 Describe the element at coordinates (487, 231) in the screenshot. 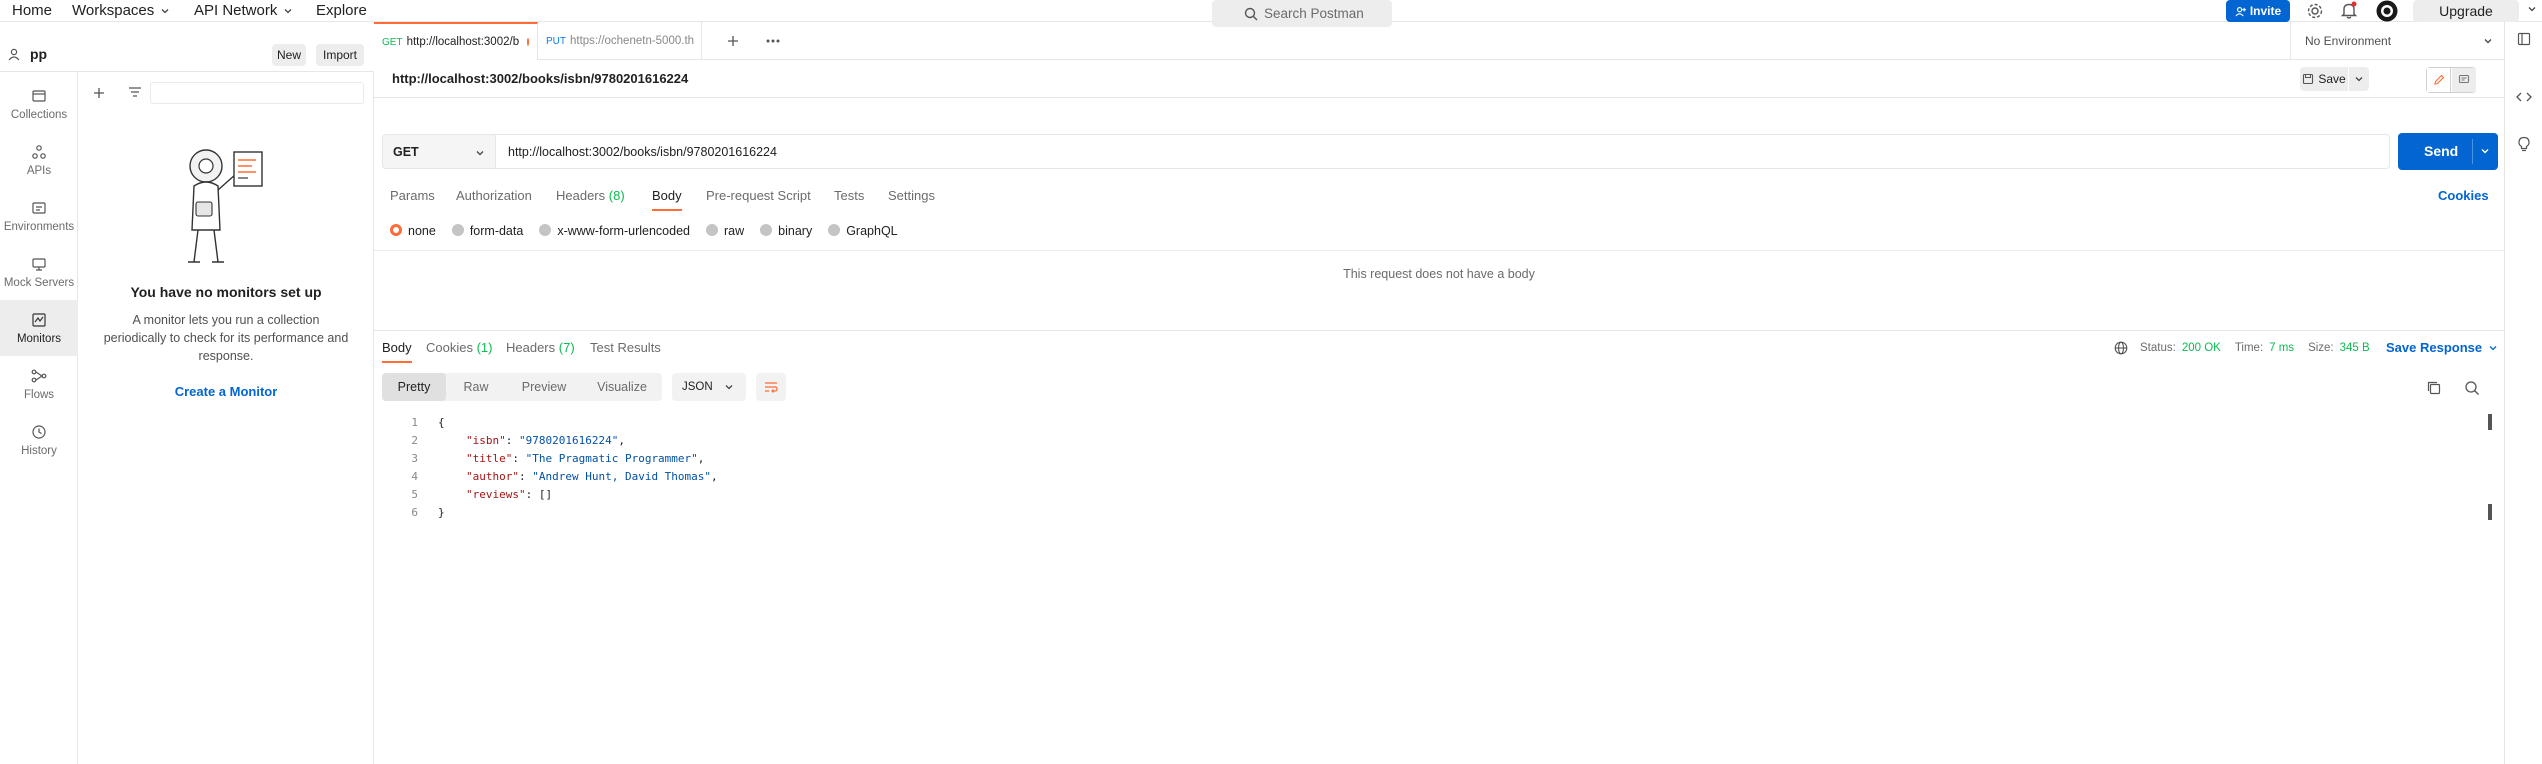

I see `radio-form-data: form-data` at that location.